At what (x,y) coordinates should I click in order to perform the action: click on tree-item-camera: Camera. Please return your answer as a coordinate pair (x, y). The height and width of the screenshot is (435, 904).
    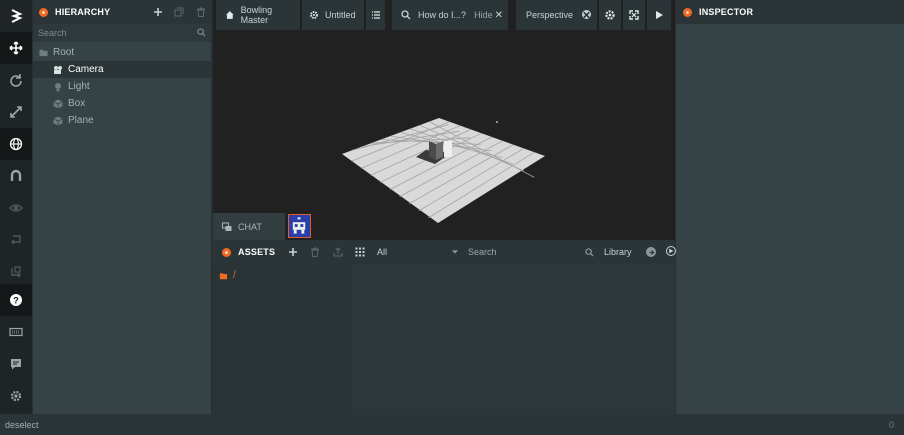
    Looking at the image, I should click on (122, 69).